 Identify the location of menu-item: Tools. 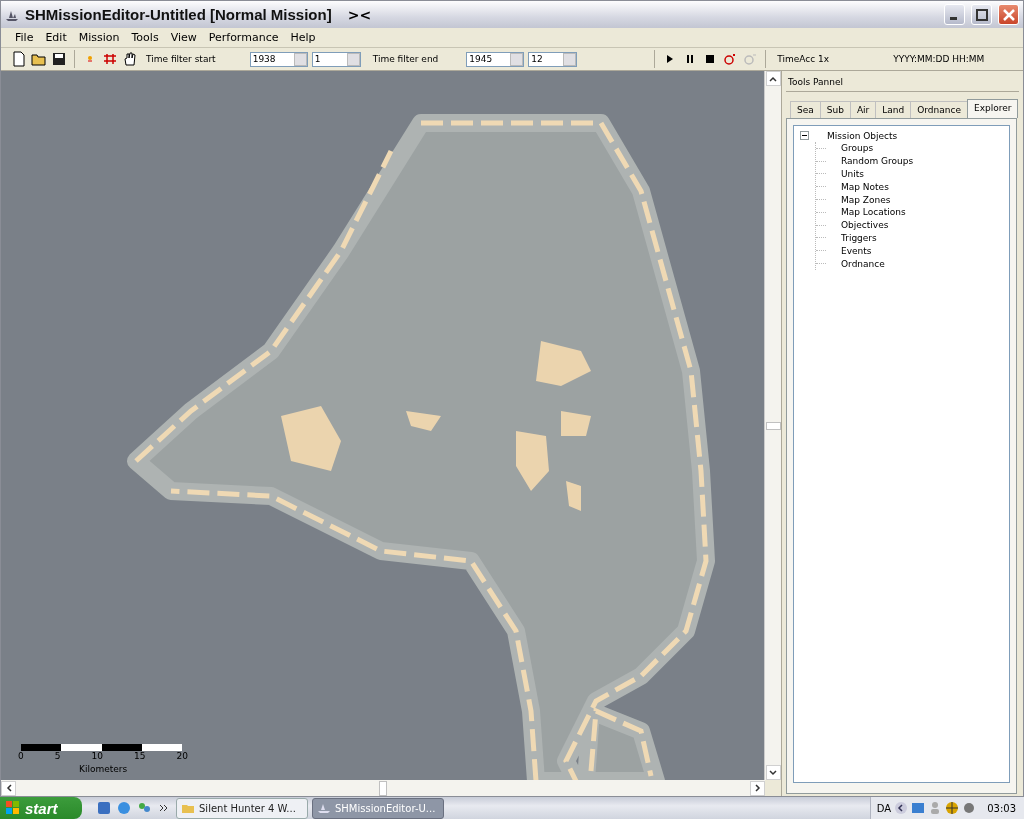
(145, 37).